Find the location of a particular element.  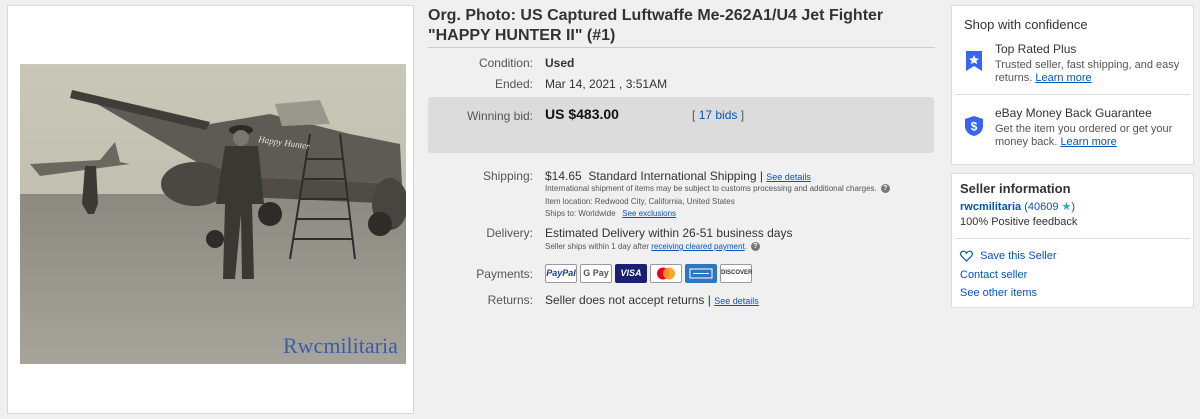

seller-name-line: rwcmilitaria (40609 ★) is located at coordinates (1017, 206).